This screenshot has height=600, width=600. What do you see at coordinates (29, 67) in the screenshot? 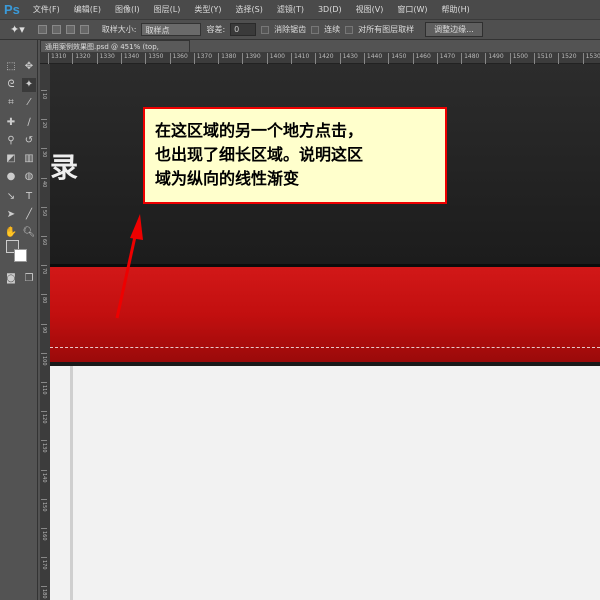
I see `move-icon: ✥` at bounding box center [29, 67].